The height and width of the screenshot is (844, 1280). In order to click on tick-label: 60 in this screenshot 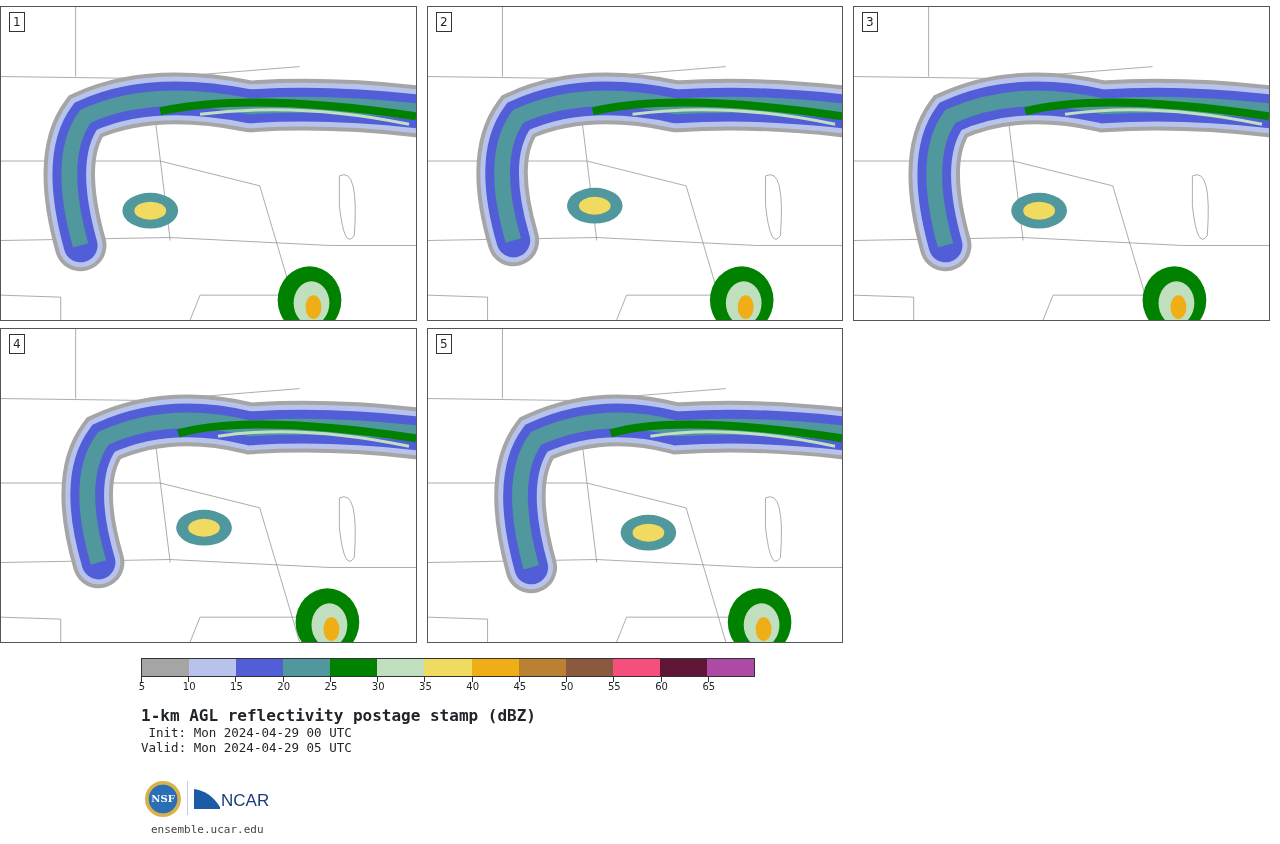, I will do `click(661, 687)`.